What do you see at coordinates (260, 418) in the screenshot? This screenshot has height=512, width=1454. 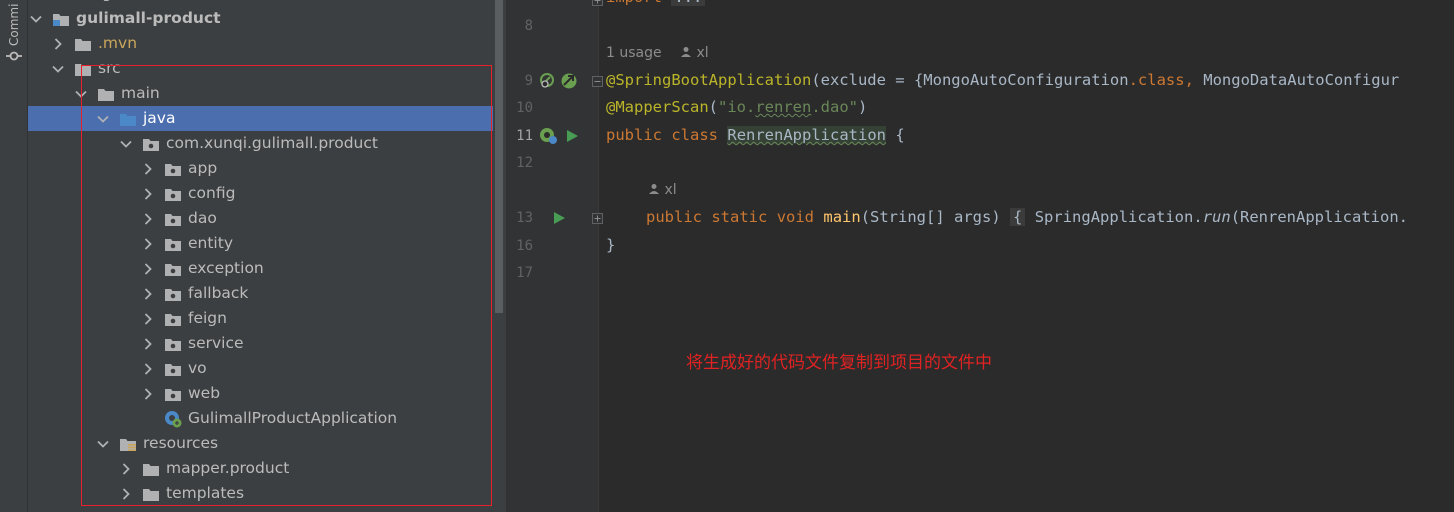 I see `tree-item-gulimallproductapplication: GulimallProductApplication` at bounding box center [260, 418].